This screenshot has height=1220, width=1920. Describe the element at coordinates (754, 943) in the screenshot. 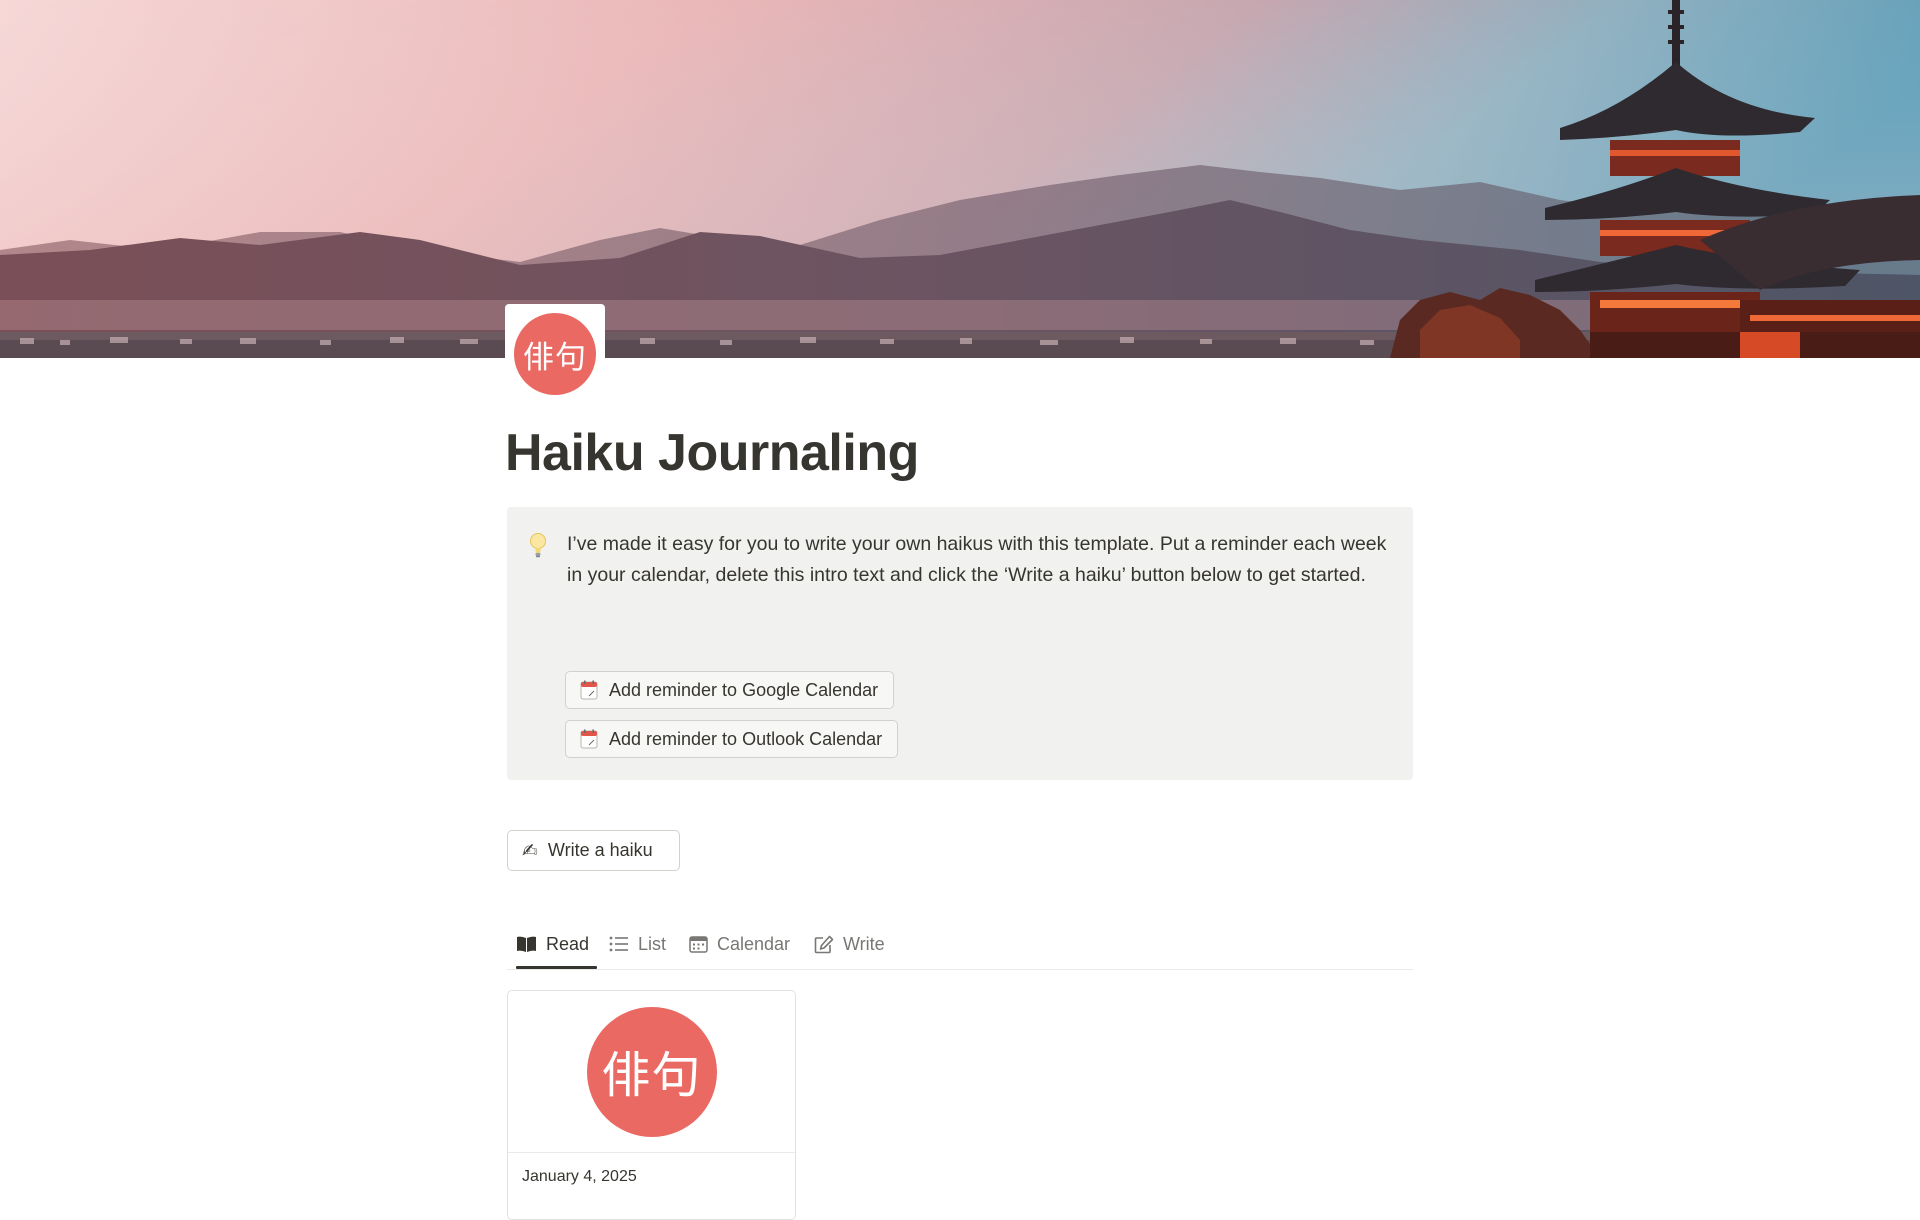

I see `tab-calendar-label: Calendar` at that location.